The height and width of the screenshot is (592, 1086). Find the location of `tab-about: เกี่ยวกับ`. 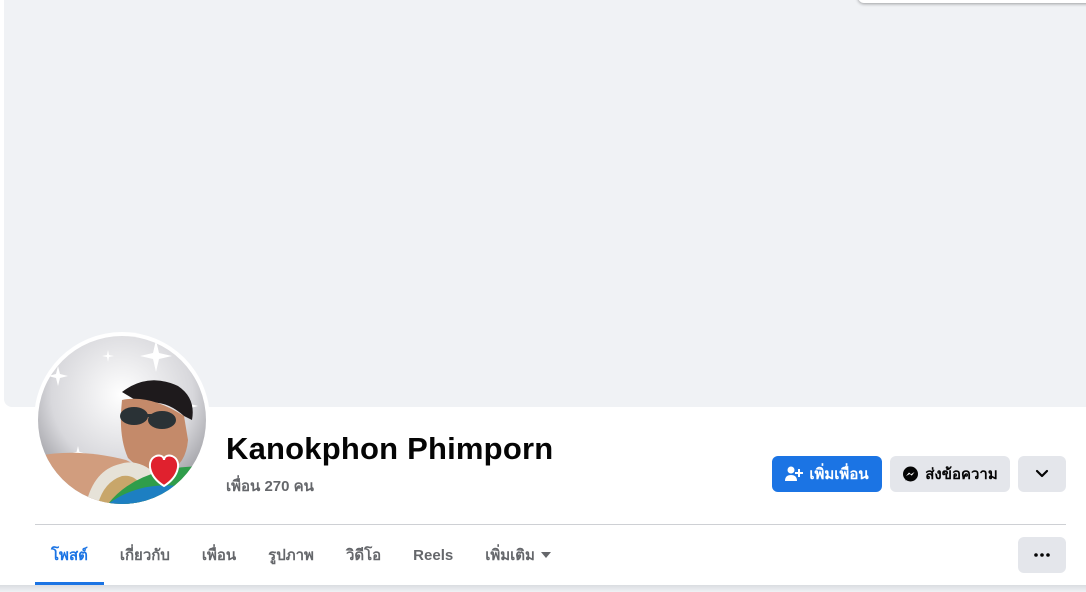

tab-about: เกี่ยวกับ is located at coordinates (145, 555).